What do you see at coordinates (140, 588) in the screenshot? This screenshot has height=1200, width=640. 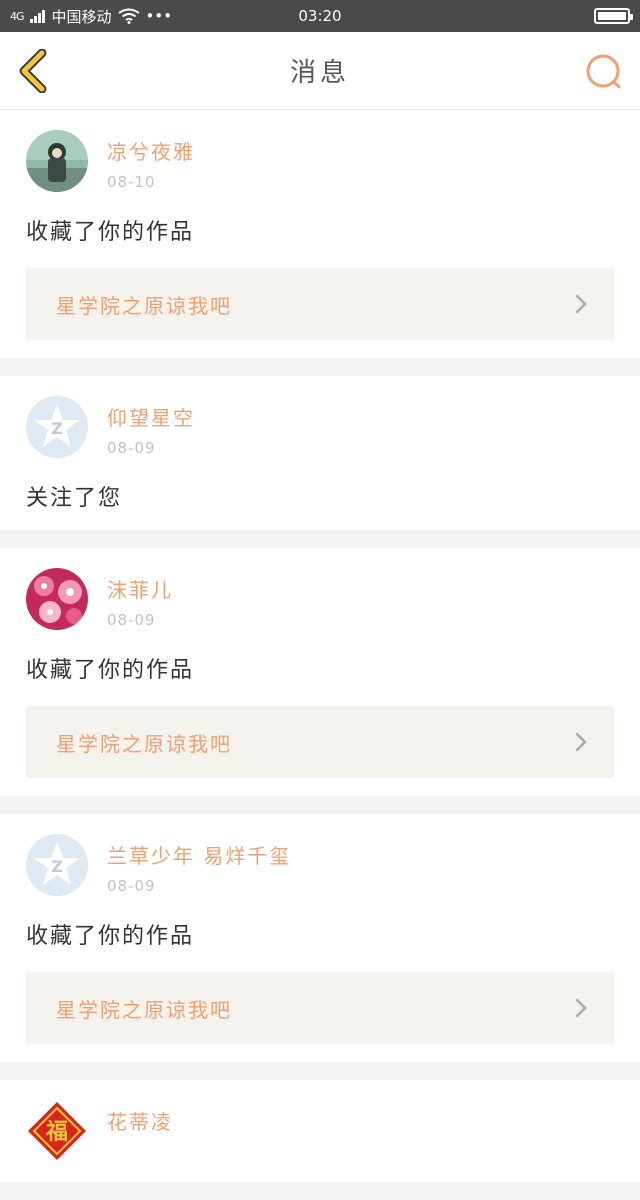 I see `username: 沫菲儿` at bounding box center [140, 588].